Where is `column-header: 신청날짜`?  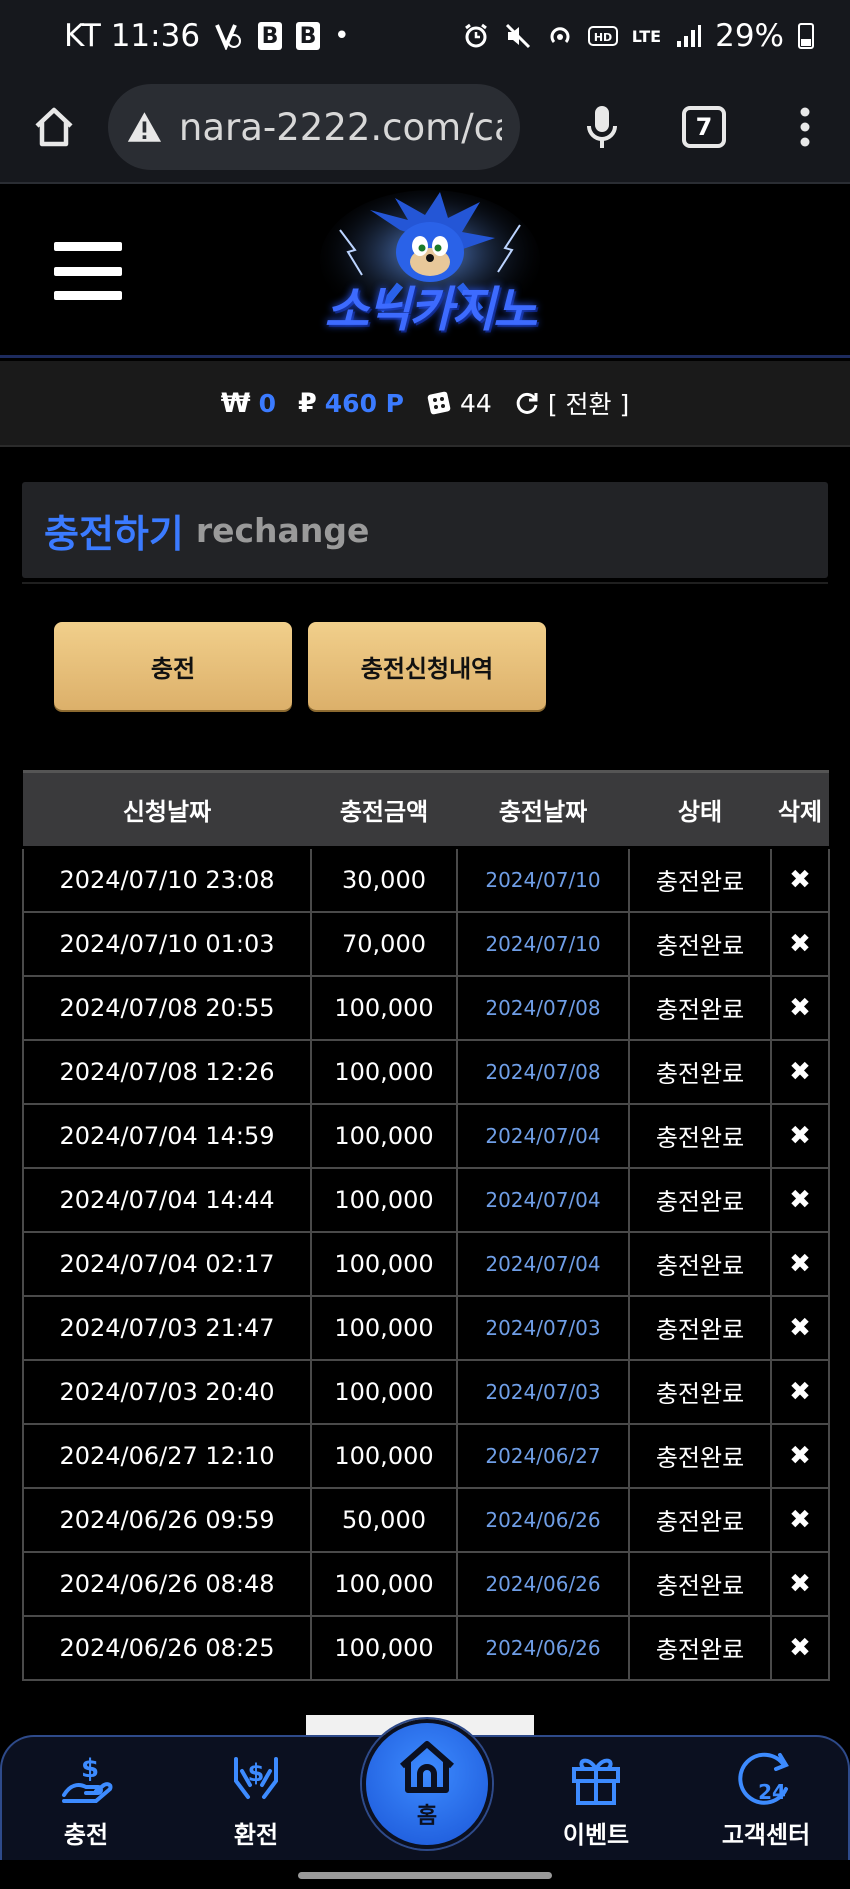 column-header: 신청날짜 is located at coordinates (167, 809).